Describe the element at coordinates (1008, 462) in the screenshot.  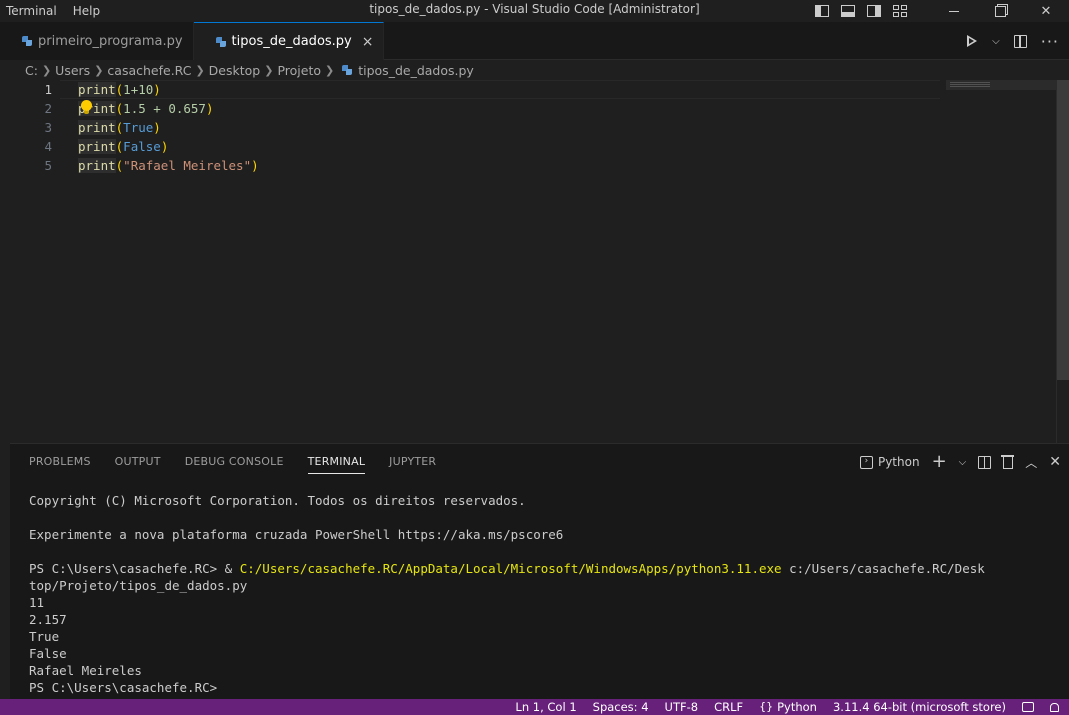
I see `kill-terminal-icon` at that location.